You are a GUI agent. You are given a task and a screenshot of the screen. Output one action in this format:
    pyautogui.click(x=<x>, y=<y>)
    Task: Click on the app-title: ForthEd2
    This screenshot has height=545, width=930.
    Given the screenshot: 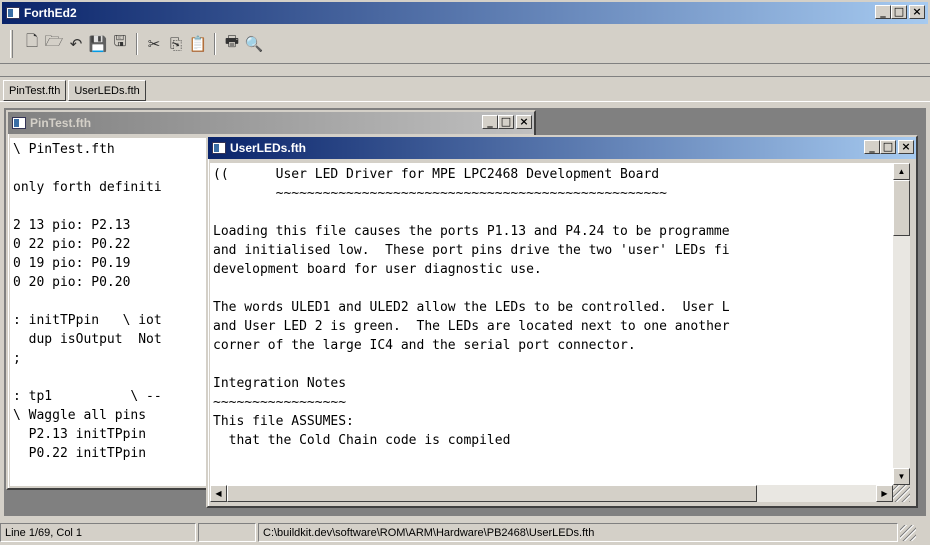 What is the action you would take?
    pyautogui.click(x=50, y=13)
    